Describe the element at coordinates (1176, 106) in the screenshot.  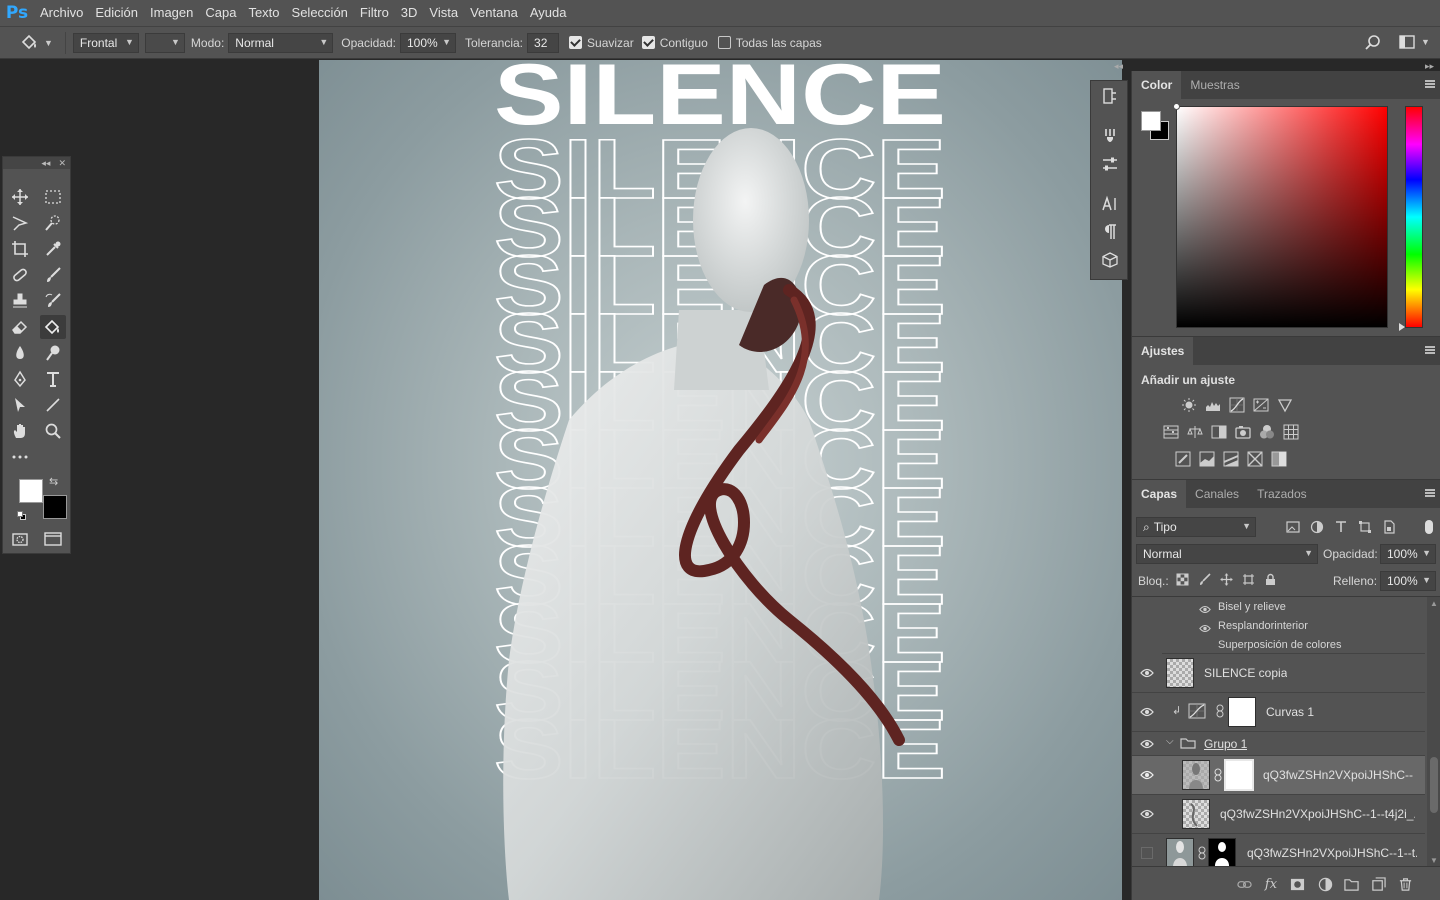
I see `color-picker-handle` at that location.